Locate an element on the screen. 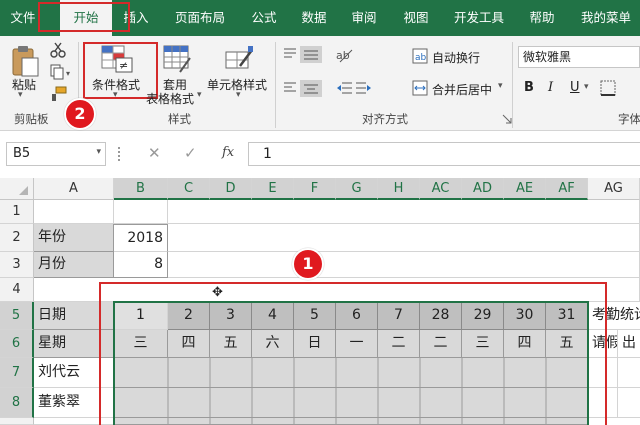 The width and height of the screenshot is (640, 425). horizontal-align-icons is located at coordinates (306, 89).